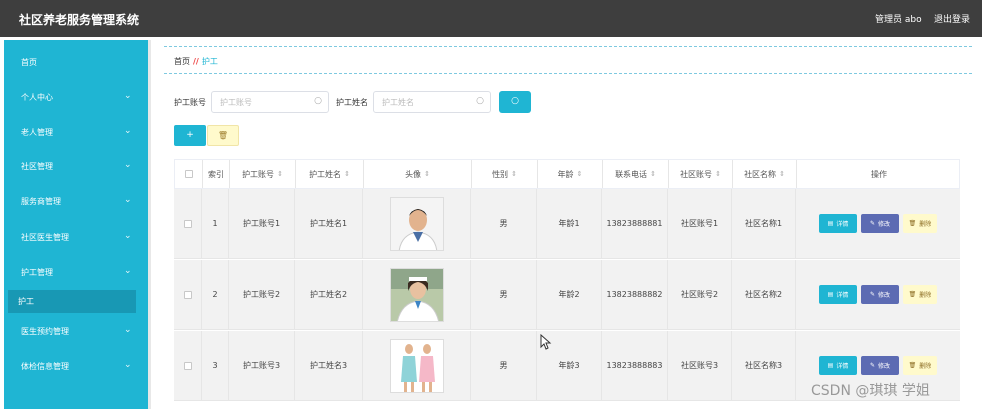 The width and height of the screenshot is (982, 409). Describe the element at coordinates (258, 174) in the screenshot. I see `column-label: 护工账号` at that location.